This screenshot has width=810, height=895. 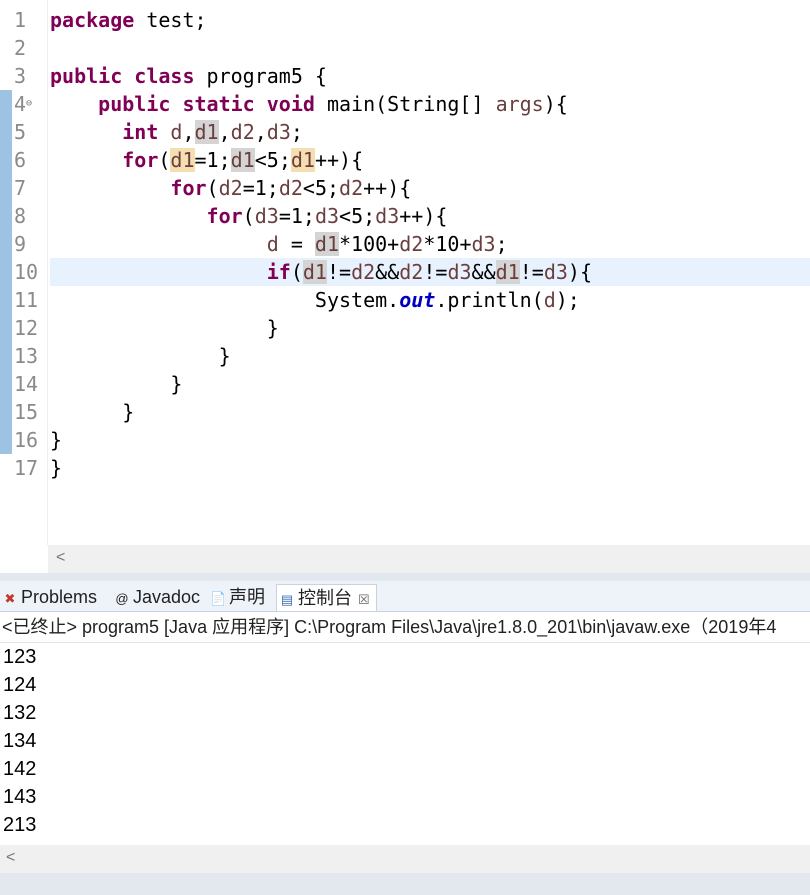 I want to click on code-token: if, so click(x=278, y=272).